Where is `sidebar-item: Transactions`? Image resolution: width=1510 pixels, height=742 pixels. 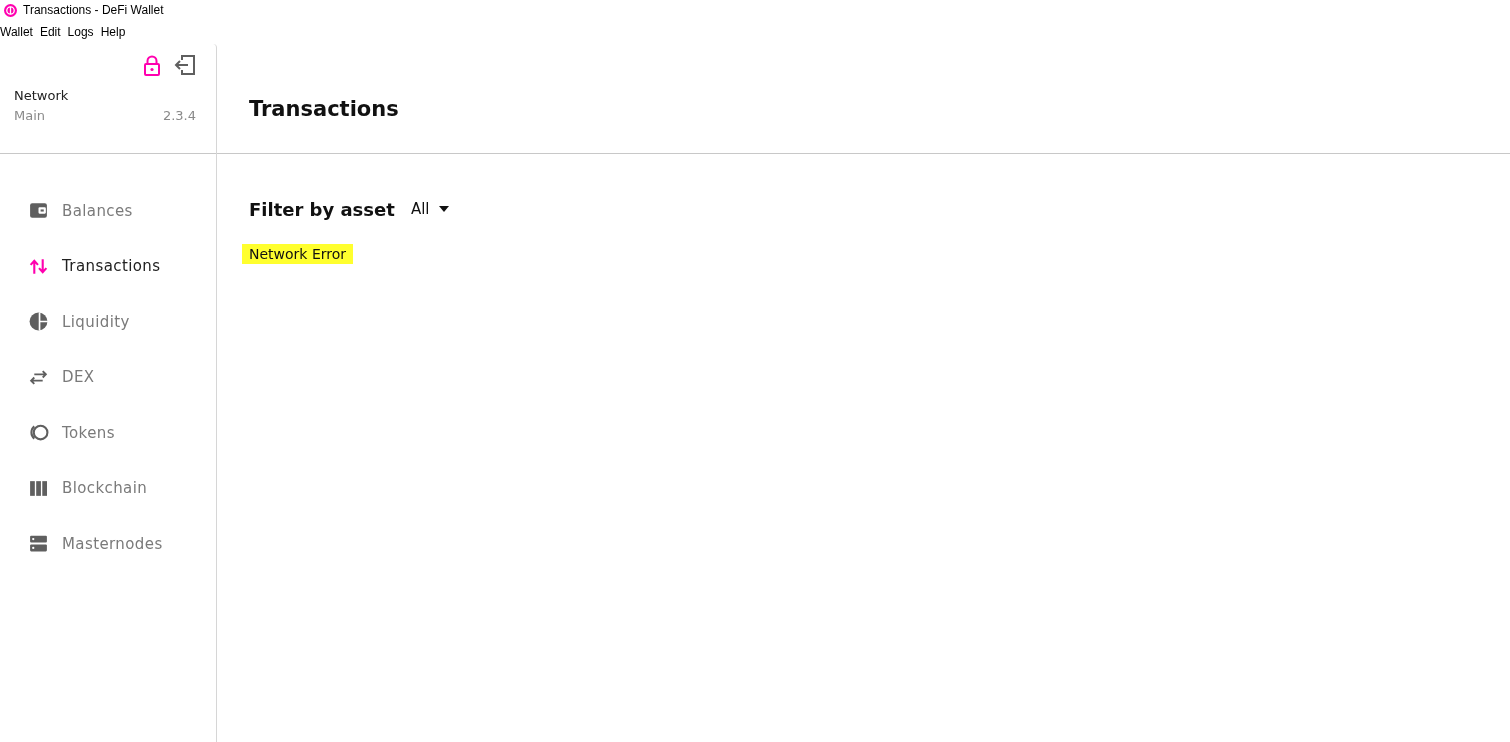 sidebar-item: Transactions is located at coordinates (108, 266).